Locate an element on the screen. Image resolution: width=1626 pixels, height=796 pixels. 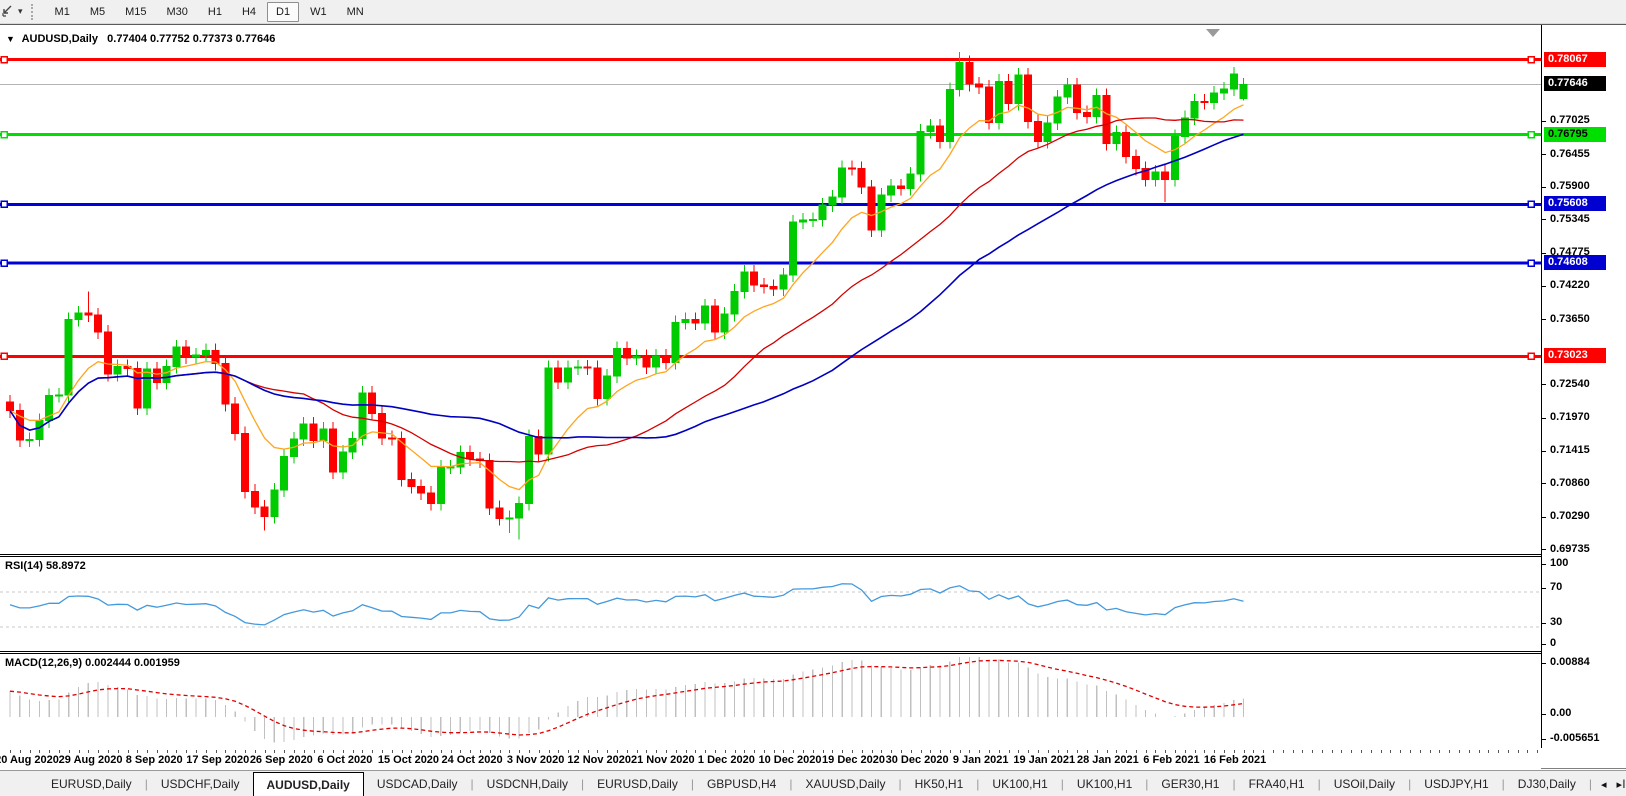
chart-tab-xauusd-daily: XAUUSD,Daily is located at coordinates (845, 783).